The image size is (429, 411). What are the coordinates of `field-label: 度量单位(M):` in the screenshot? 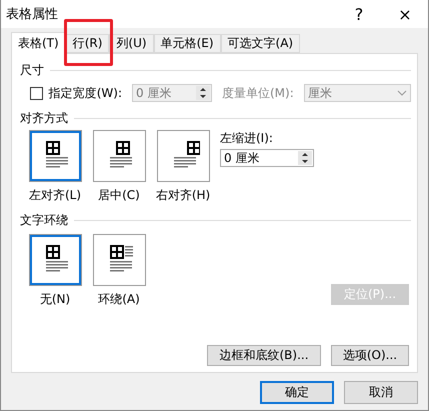 It's located at (258, 93).